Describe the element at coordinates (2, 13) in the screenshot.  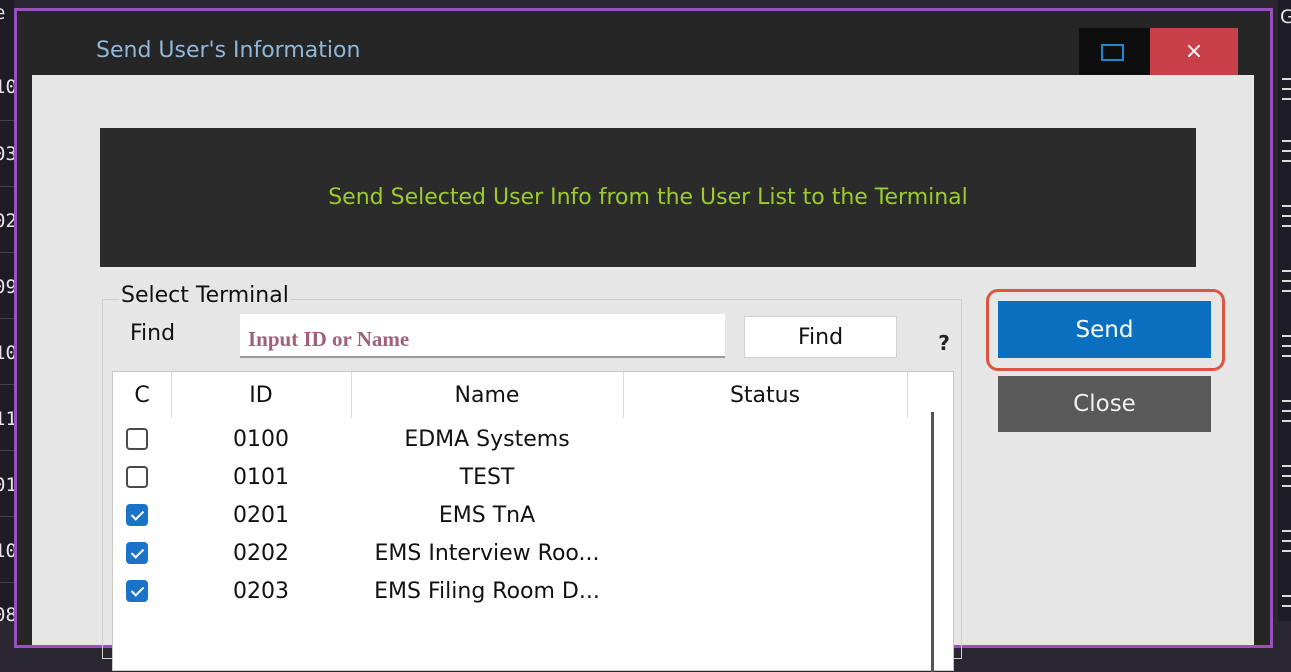
I see `bg-fragment: e` at that location.